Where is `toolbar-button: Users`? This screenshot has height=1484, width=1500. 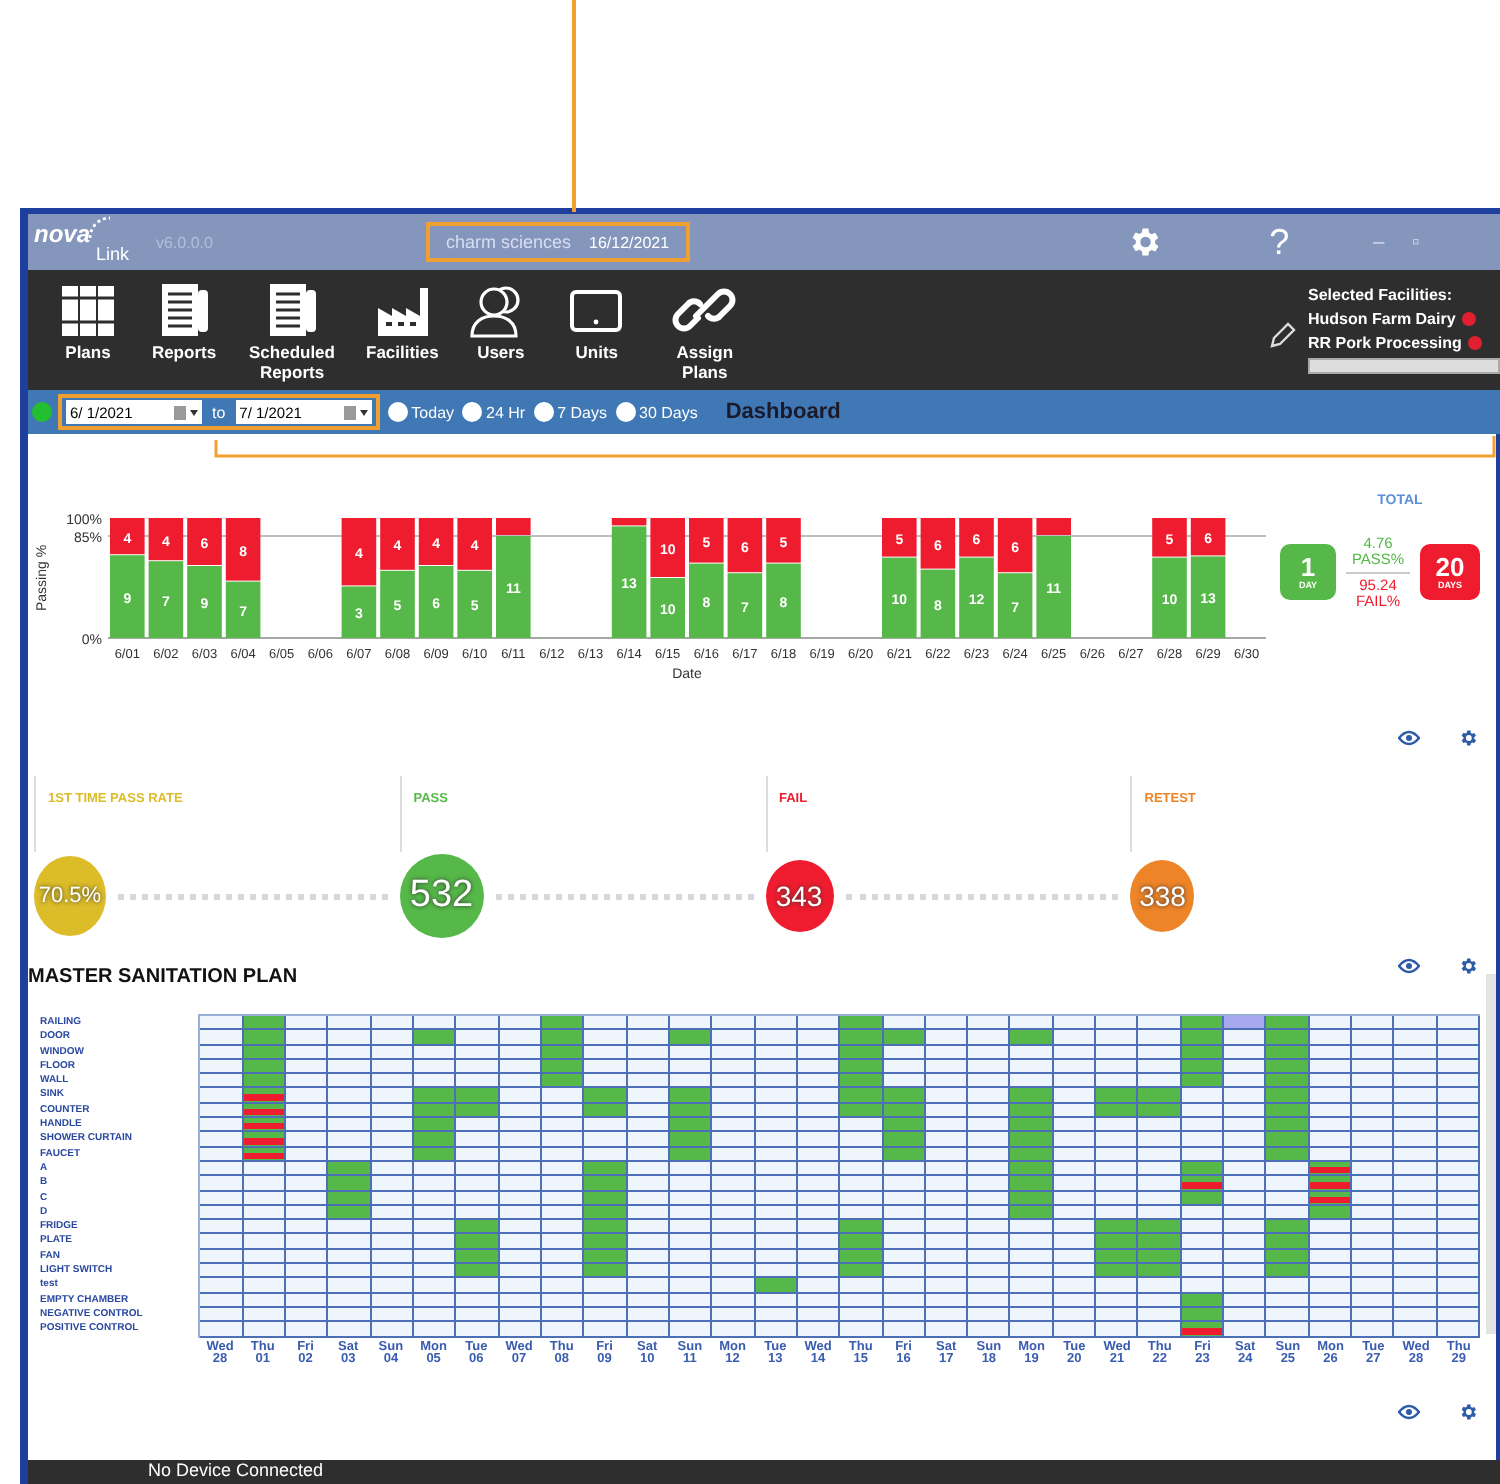 toolbar-button: Users is located at coordinates (500, 322).